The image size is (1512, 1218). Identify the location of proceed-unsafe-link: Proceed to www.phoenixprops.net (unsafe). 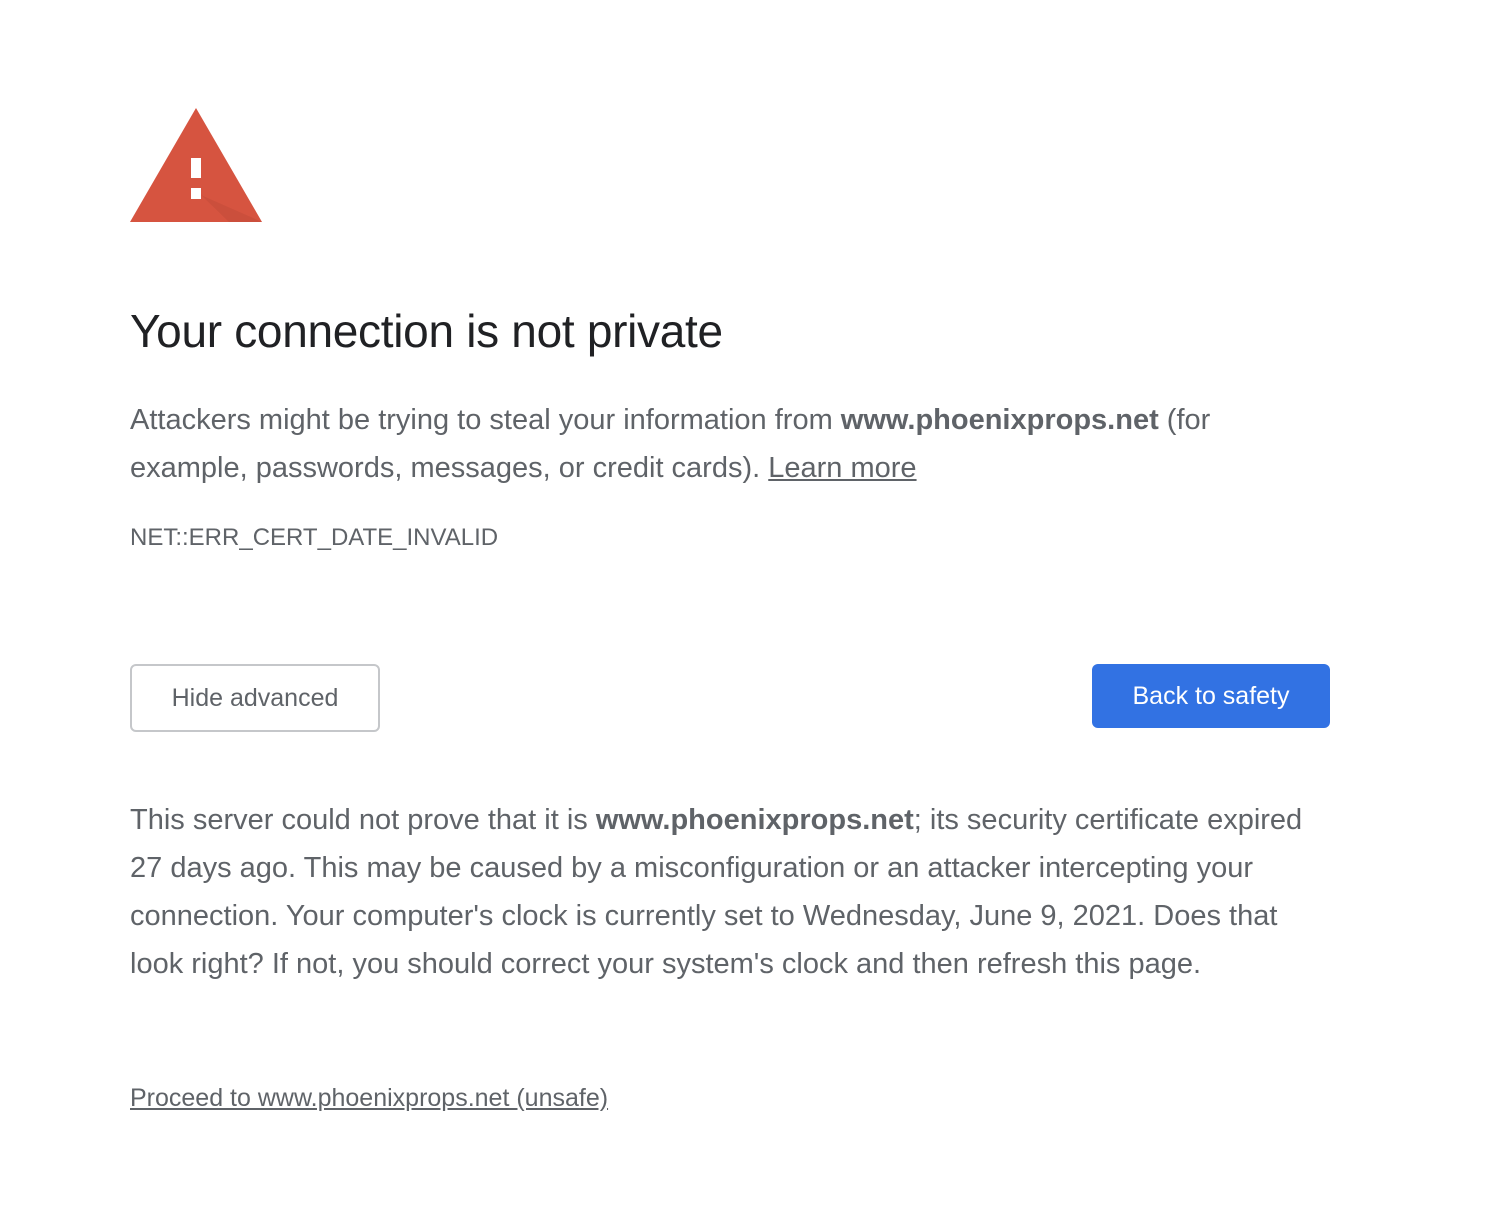
(369, 1098).